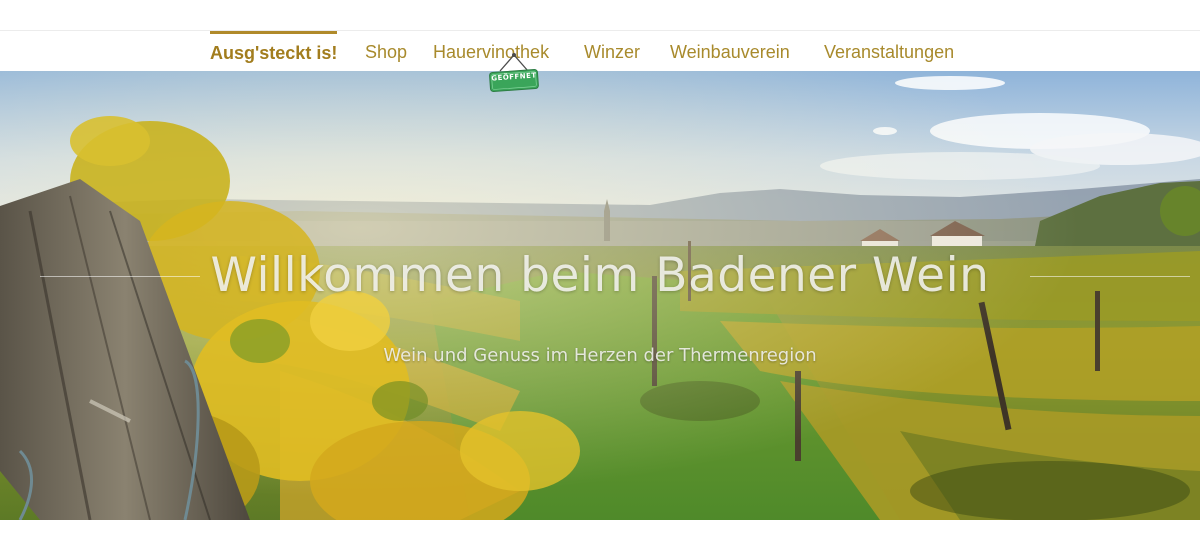 The image size is (1200, 560). What do you see at coordinates (274, 51) in the screenshot?
I see `nav-item-ausgsteckt: Ausg'steckt is!` at bounding box center [274, 51].